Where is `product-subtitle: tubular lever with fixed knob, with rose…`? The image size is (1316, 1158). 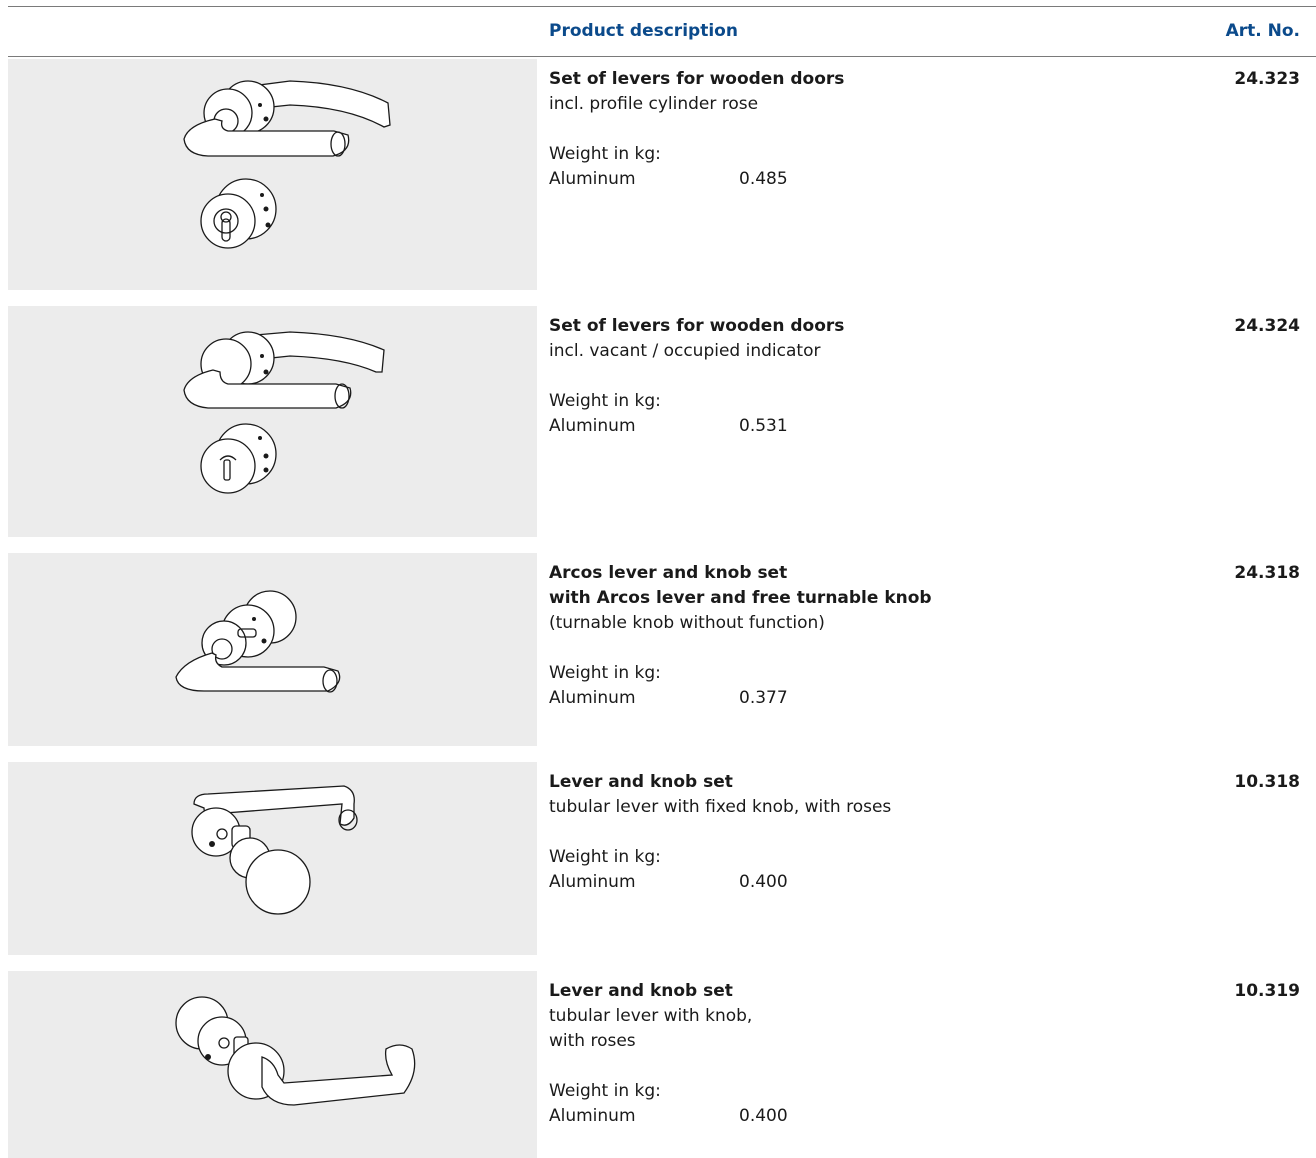
product-subtitle: tubular lever with fixed knob, with rose… is located at coordinates (720, 807).